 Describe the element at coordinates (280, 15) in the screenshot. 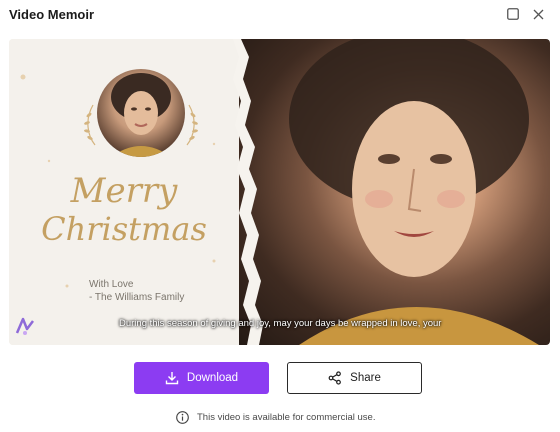

I see `title-bar: Video Memoir` at that location.